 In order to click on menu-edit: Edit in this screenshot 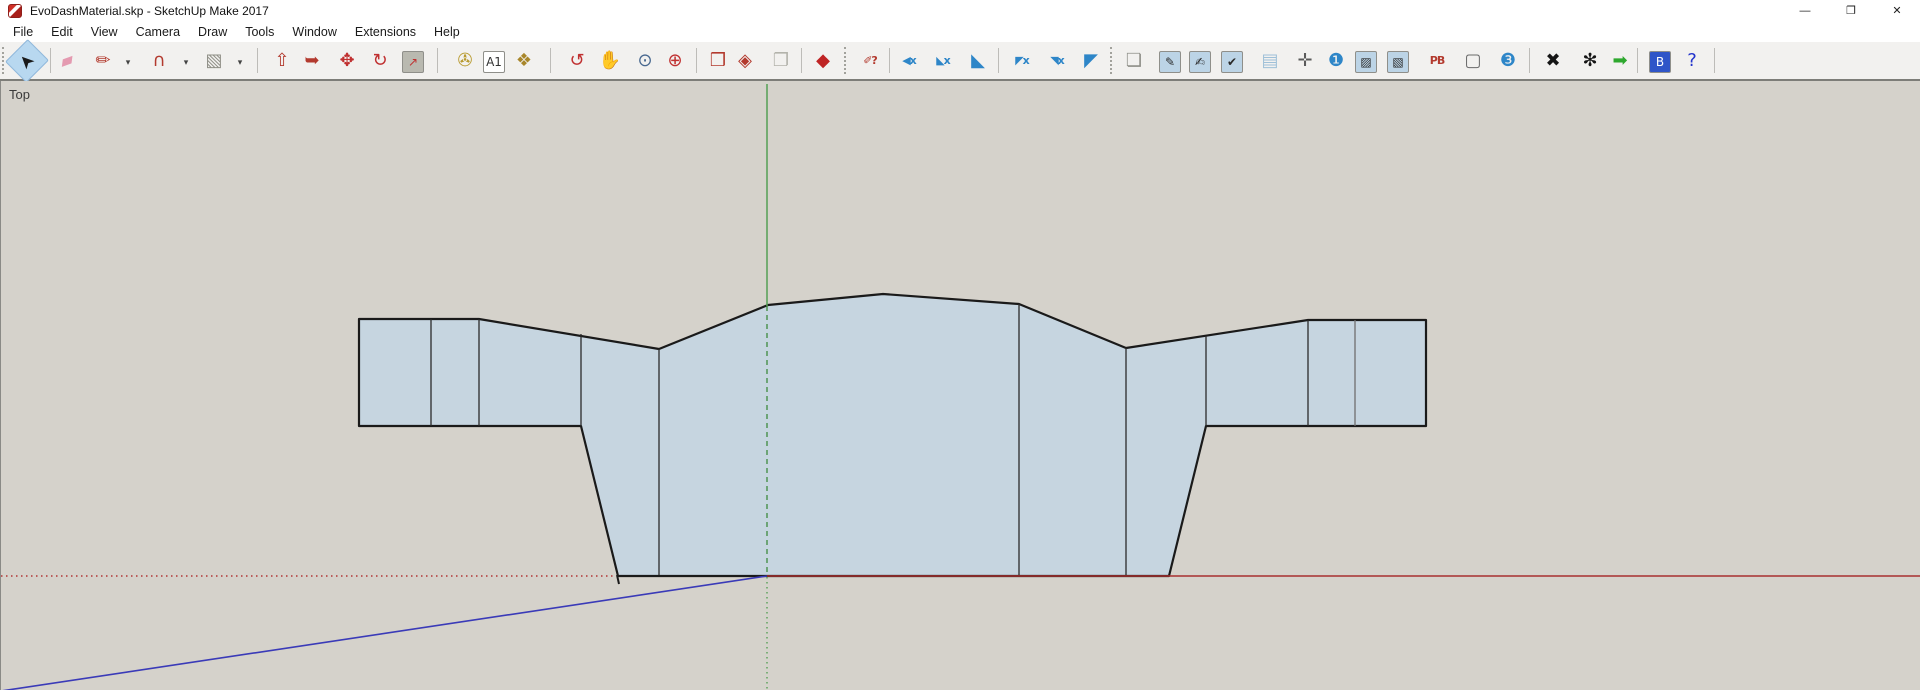, I will do `click(62, 32)`.